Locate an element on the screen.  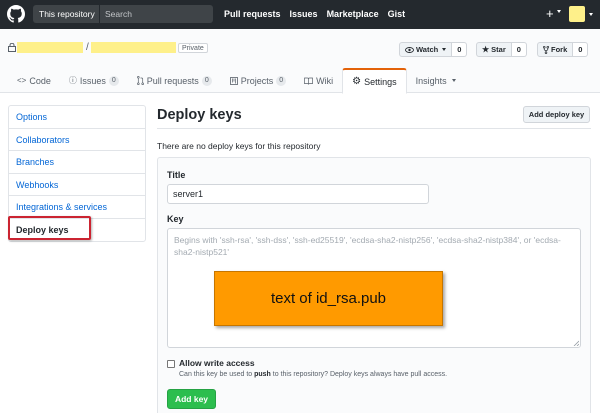
nav-gist: Gist is located at coordinates (397, 14).